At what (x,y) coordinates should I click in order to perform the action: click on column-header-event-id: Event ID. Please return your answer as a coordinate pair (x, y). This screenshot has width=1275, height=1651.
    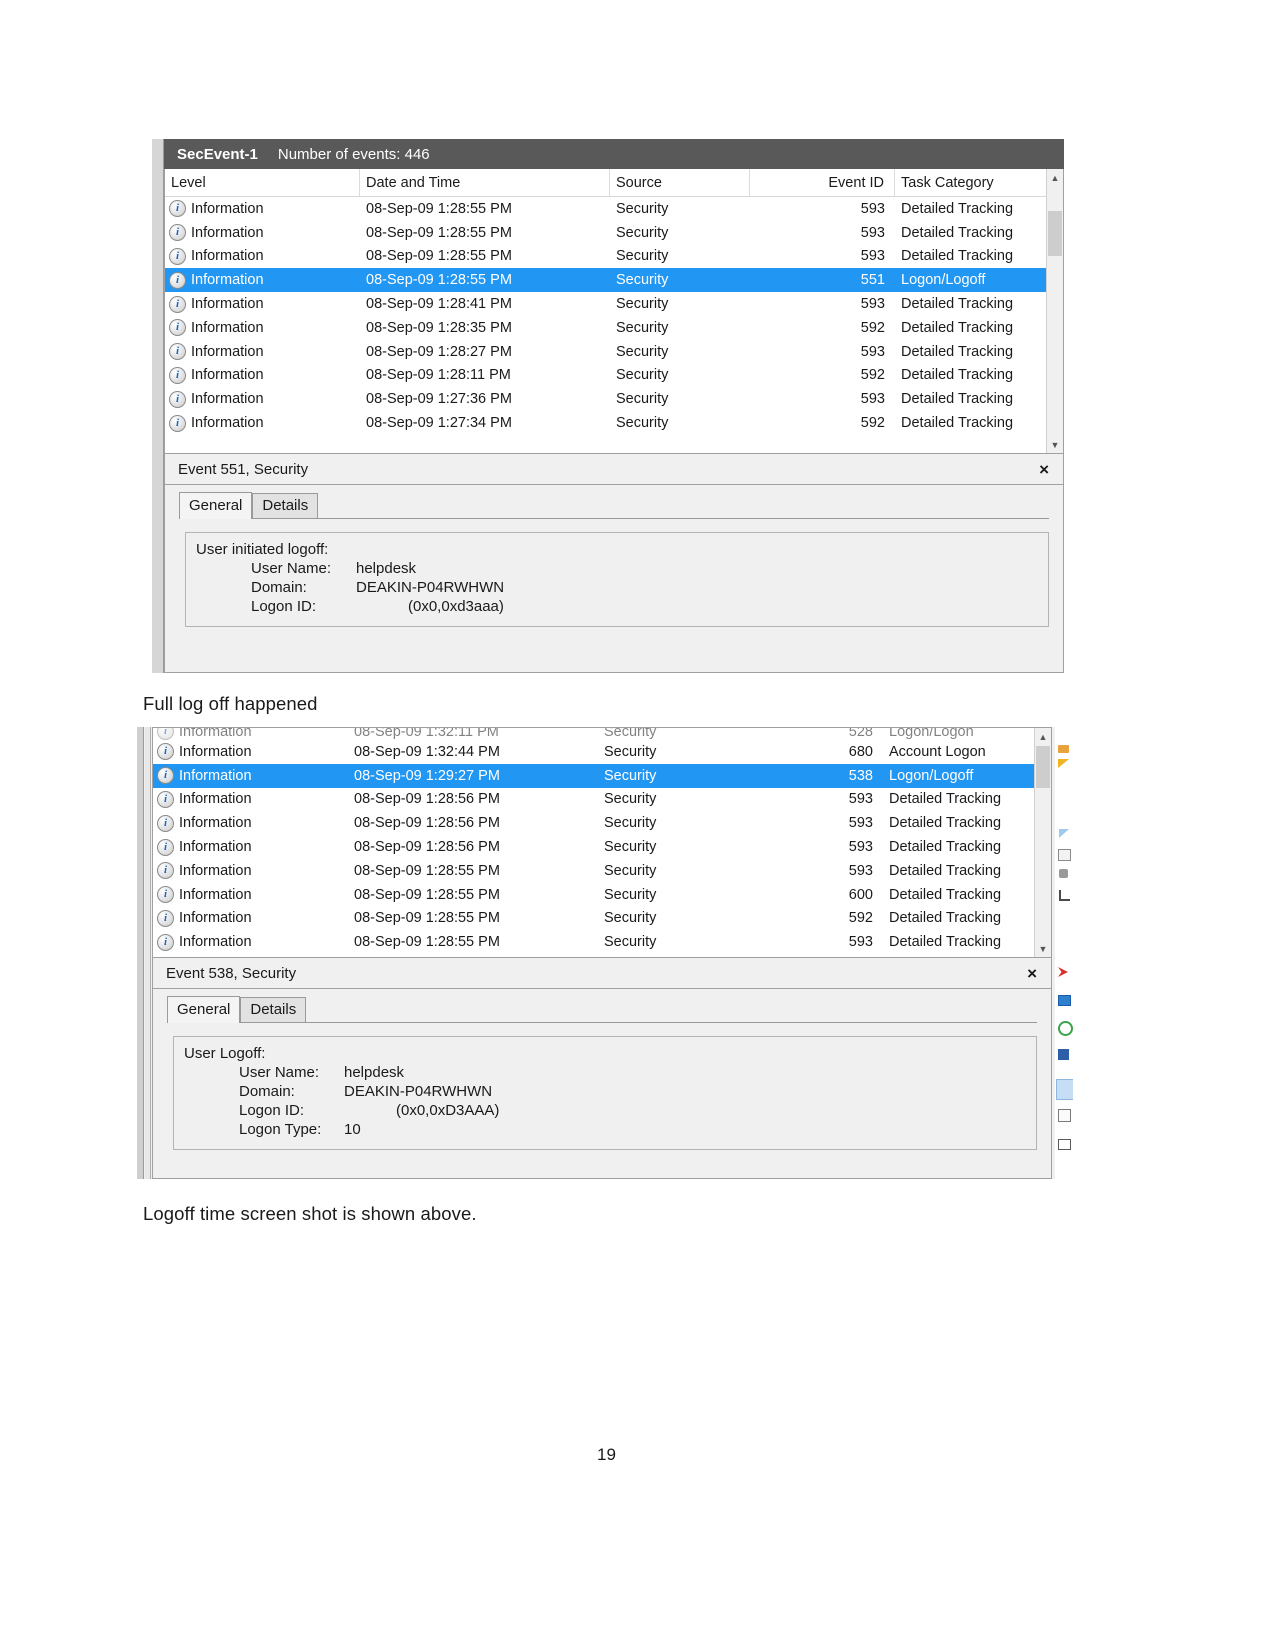
    Looking at the image, I should click on (822, 182).